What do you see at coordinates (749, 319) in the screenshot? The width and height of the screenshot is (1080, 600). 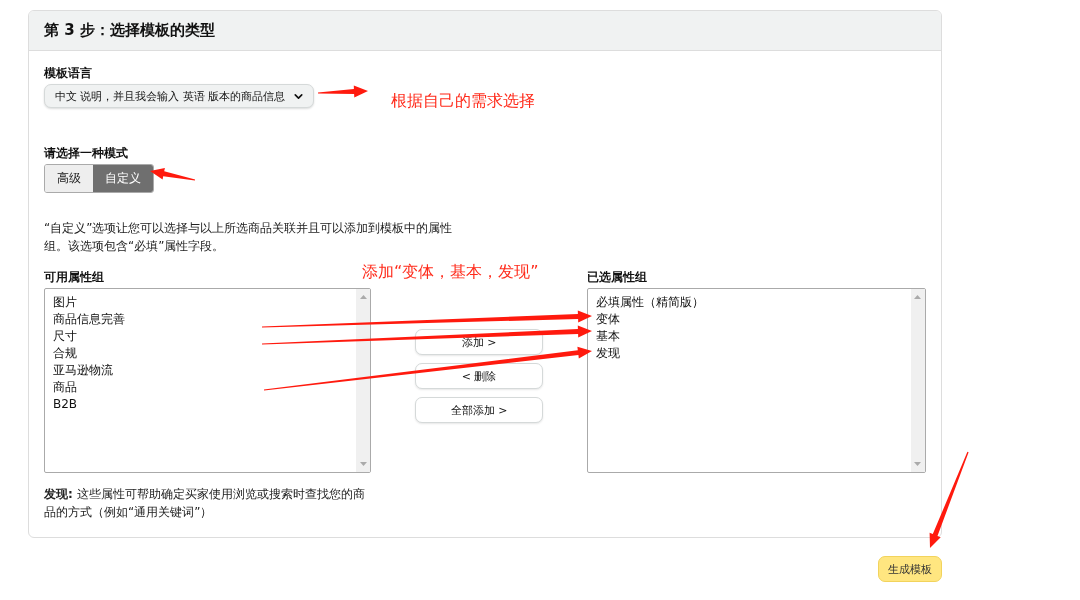 I see `list-item: 变体` at bounding box center [749, 319].